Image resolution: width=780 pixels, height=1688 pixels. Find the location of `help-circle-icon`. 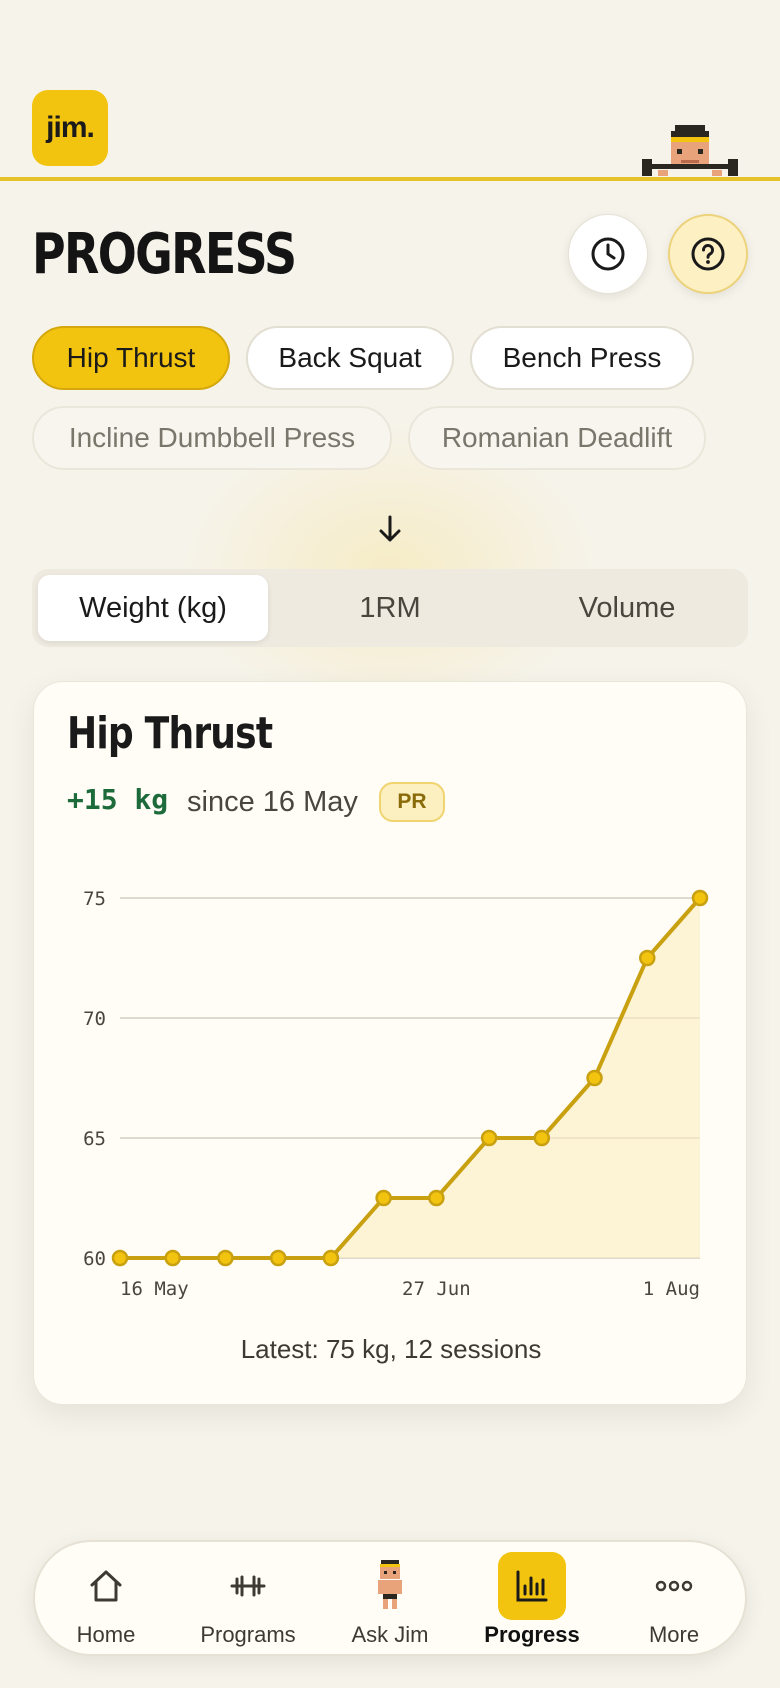

help-circle-icon is located at coordinates (708, 254).